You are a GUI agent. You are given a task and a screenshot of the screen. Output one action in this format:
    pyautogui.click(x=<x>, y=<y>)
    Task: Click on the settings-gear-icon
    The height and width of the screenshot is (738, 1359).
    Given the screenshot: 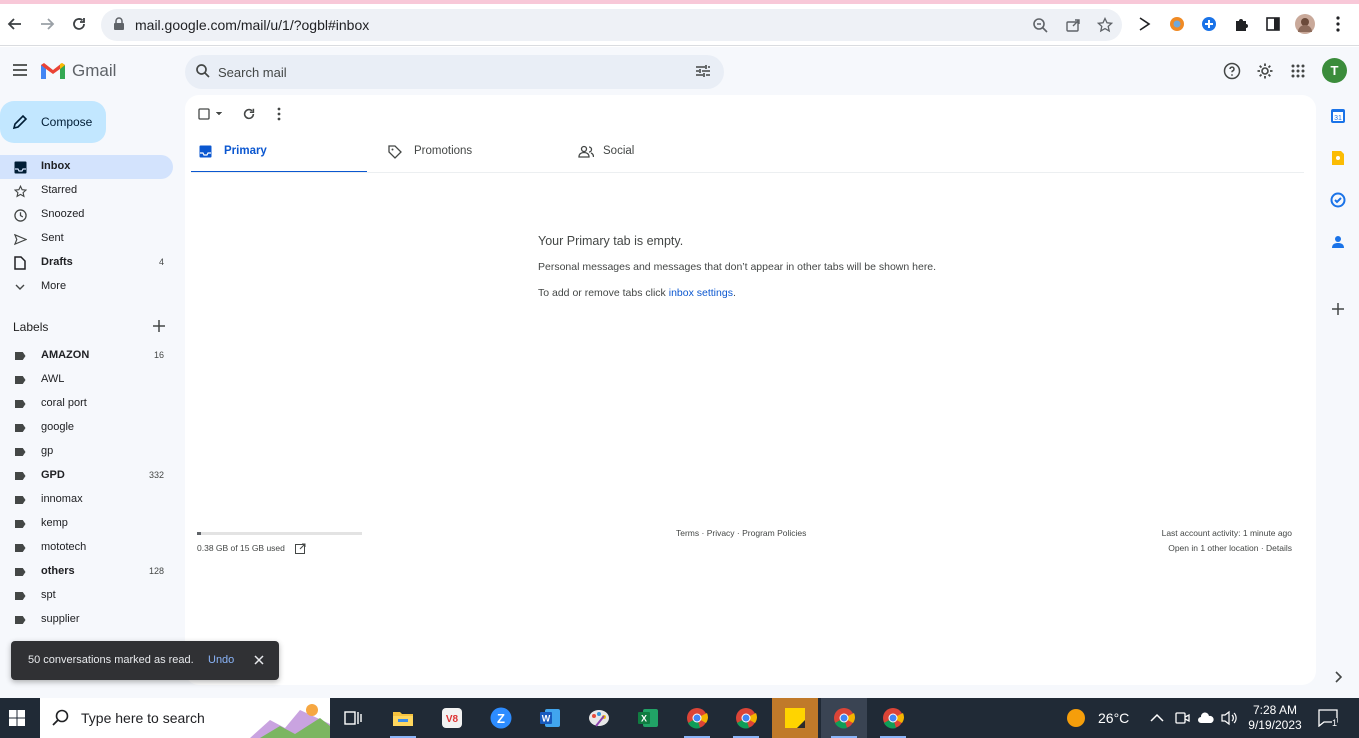 What is the action you would take?
    pyautogui.click(x=1265, y=71)
    